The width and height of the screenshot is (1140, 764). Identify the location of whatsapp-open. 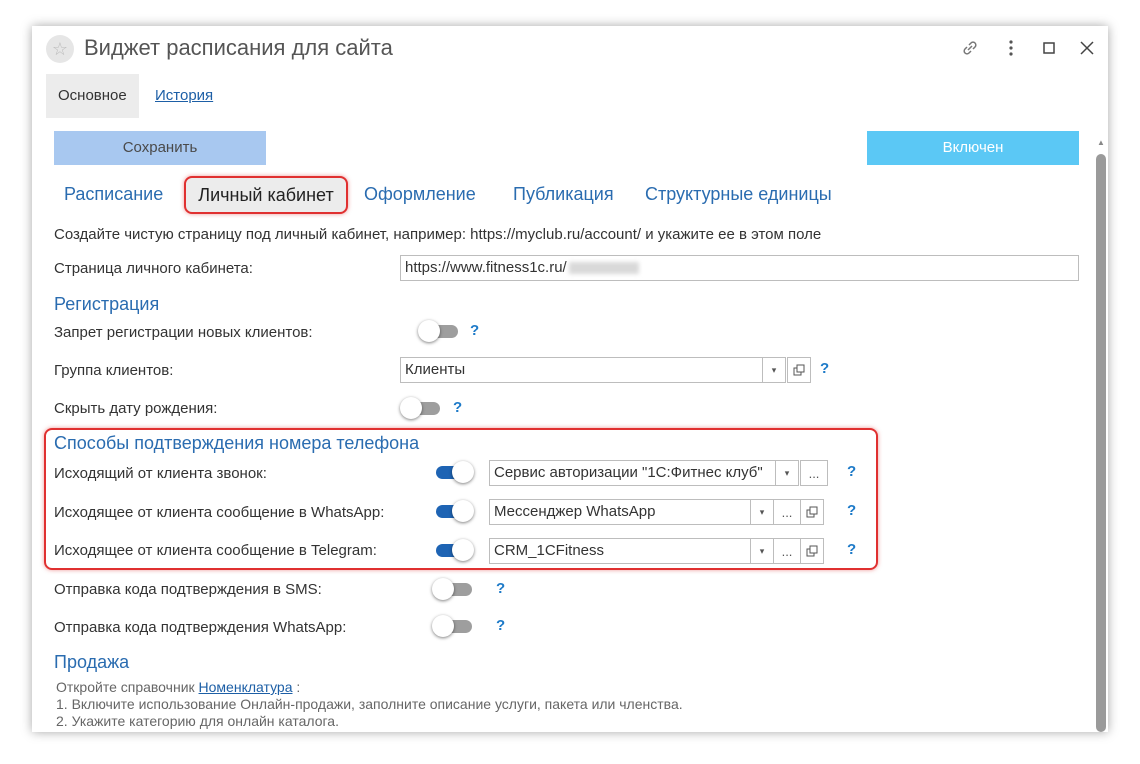
(812, 512).